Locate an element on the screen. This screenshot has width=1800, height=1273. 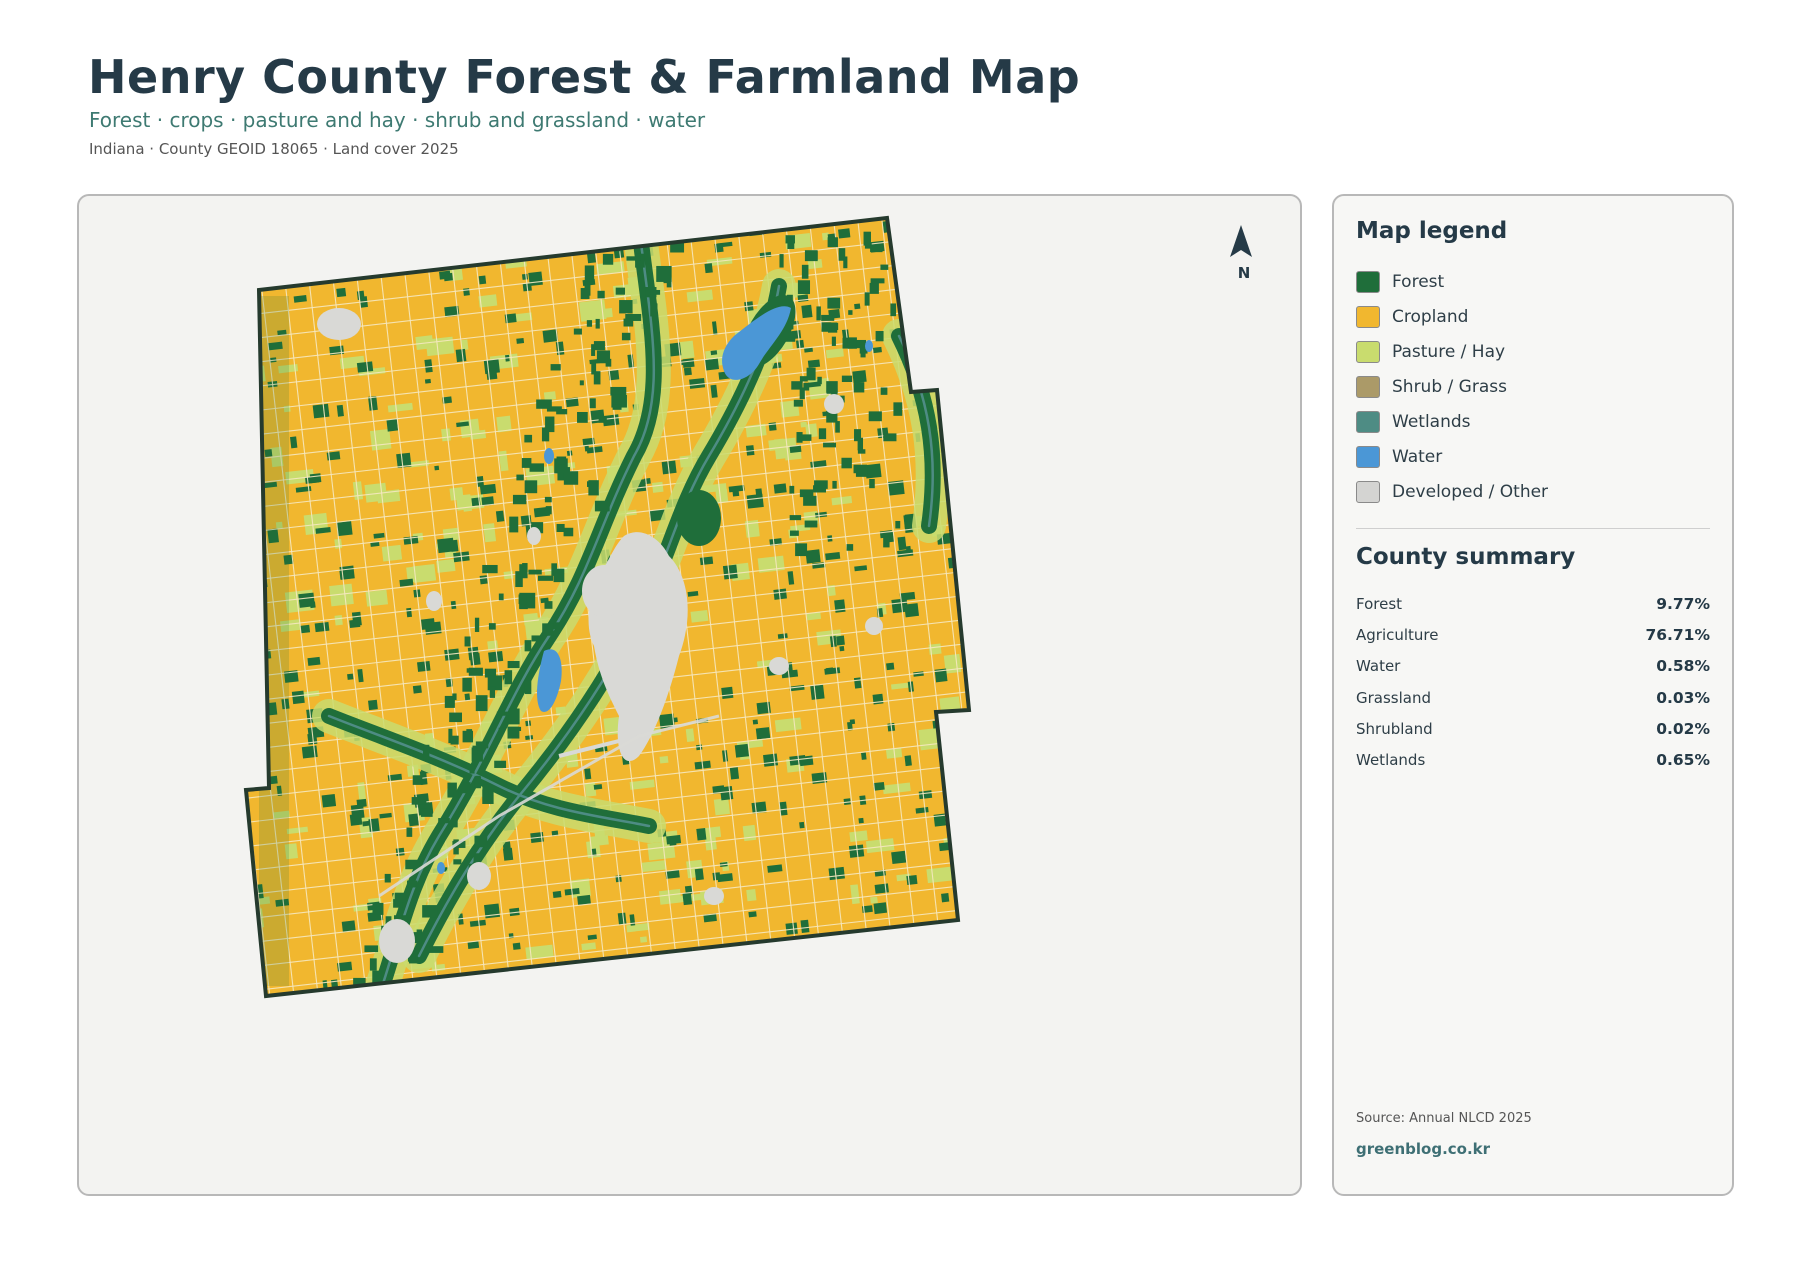
summary-row: Grassland 0.03% is located at coordinates (1533, 697).